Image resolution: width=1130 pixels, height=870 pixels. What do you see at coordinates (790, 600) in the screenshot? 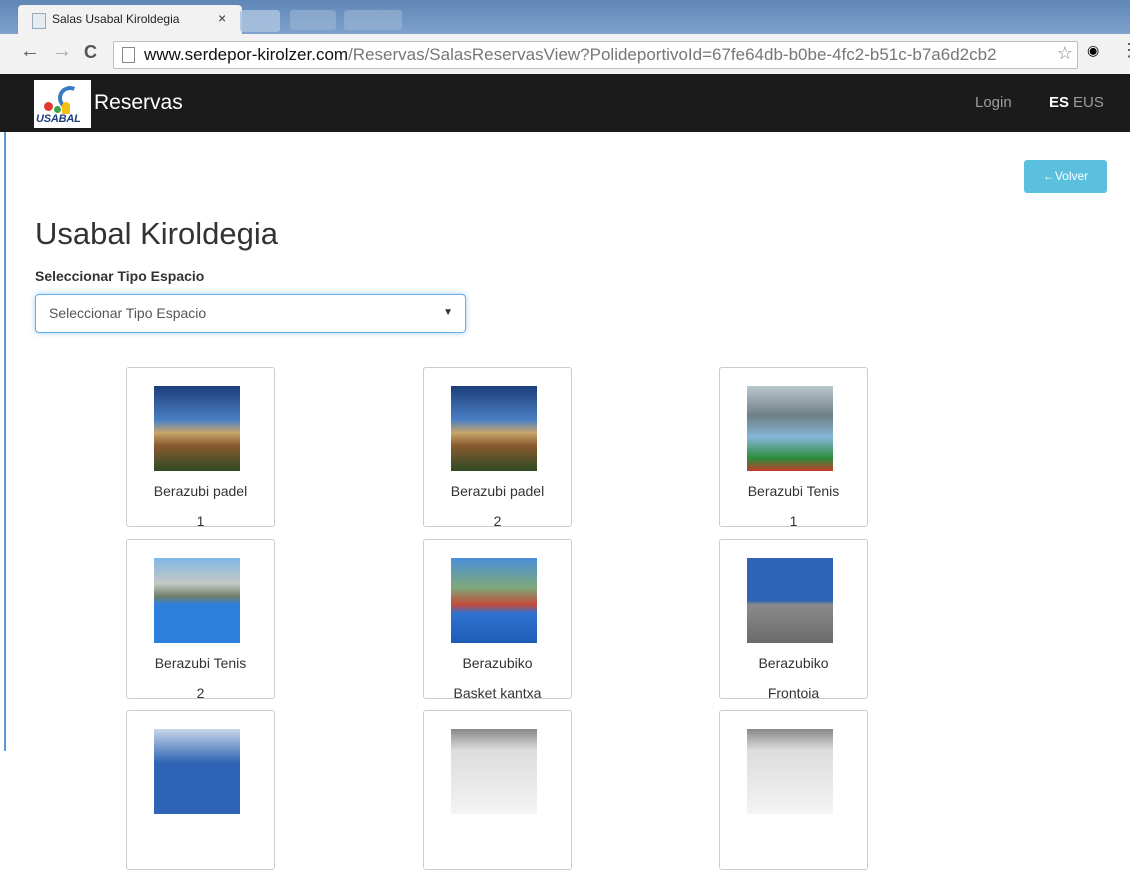
I see `fronton-image` at bounding box center [790, 600].